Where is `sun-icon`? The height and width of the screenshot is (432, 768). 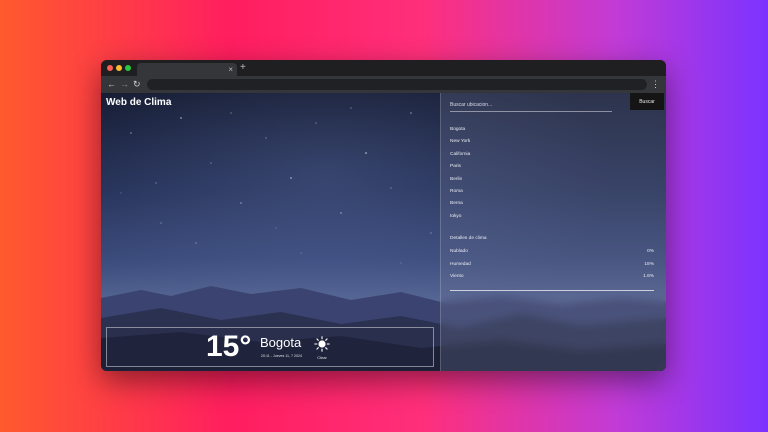 sun-icon is located at coordinates (322, 344).